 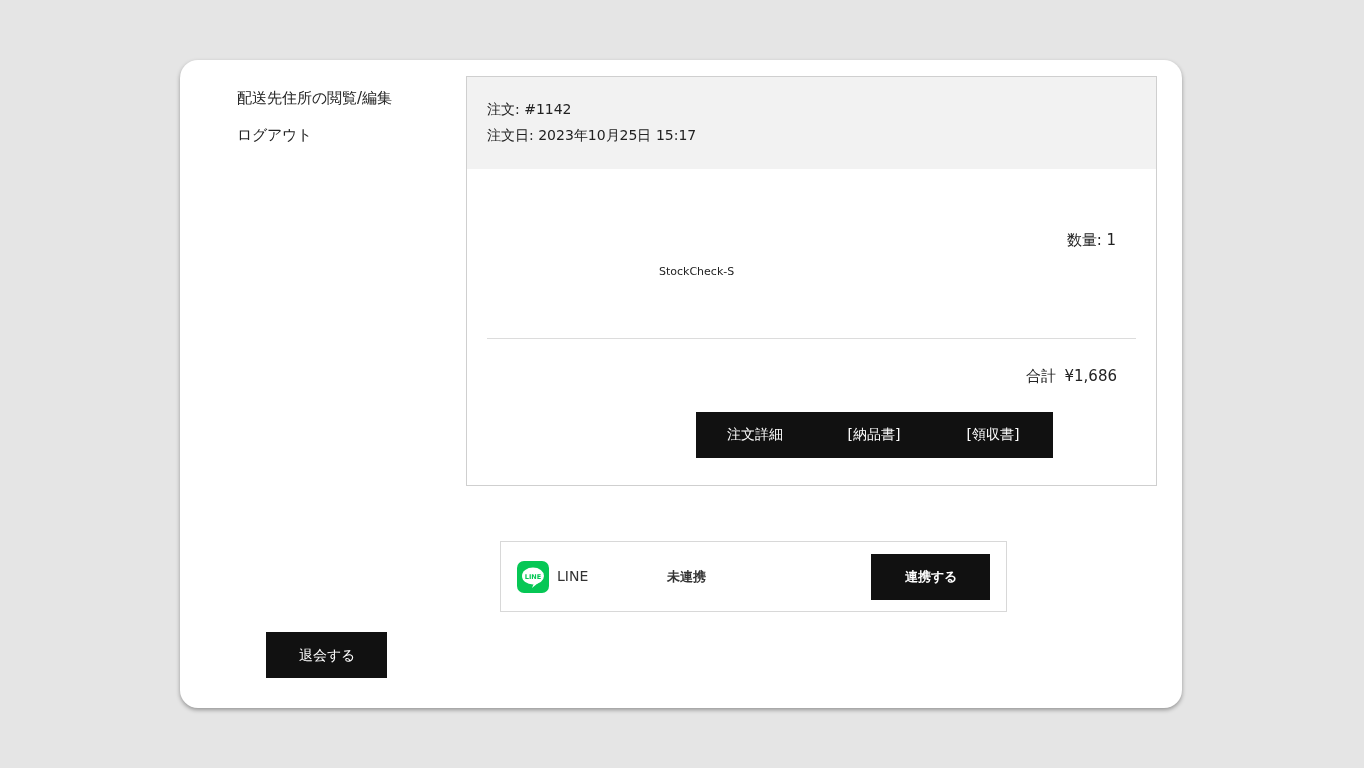 What do you see at coordinates (1040, 376) in the screenshot?
I see `total-label: 合計` at bounding box center [1040, 376].